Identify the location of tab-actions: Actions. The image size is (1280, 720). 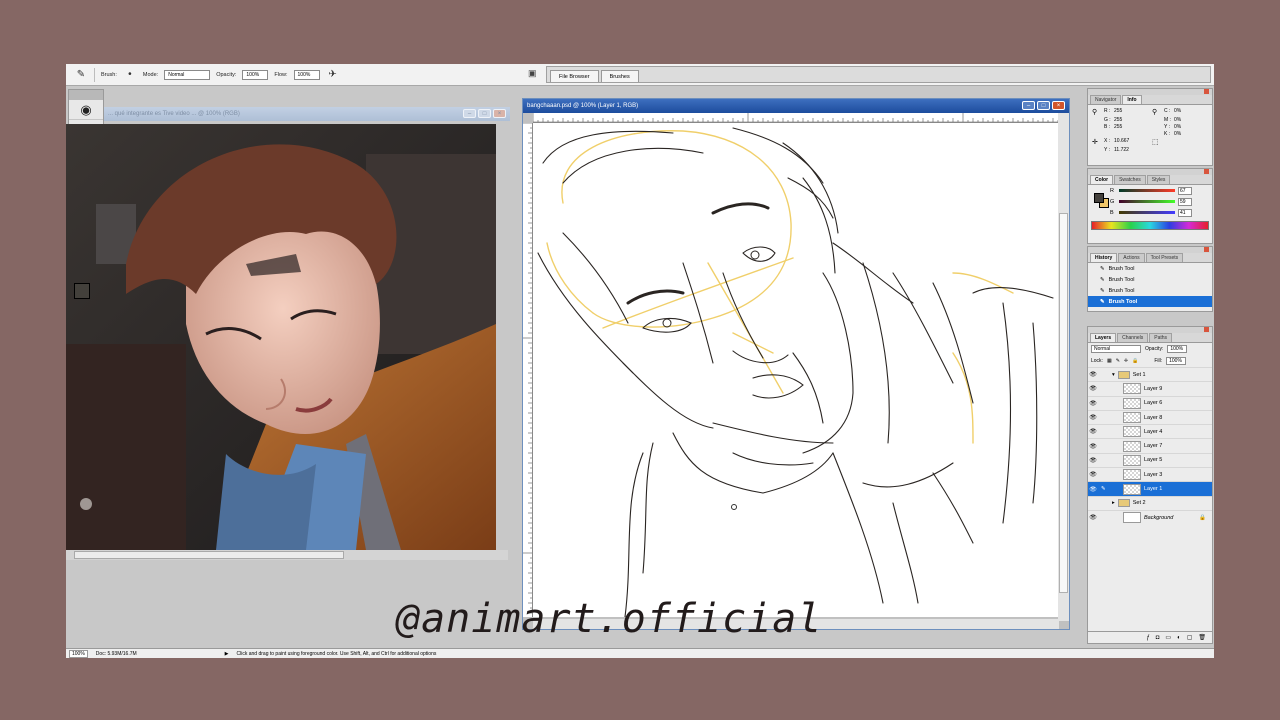
(1131, 257).